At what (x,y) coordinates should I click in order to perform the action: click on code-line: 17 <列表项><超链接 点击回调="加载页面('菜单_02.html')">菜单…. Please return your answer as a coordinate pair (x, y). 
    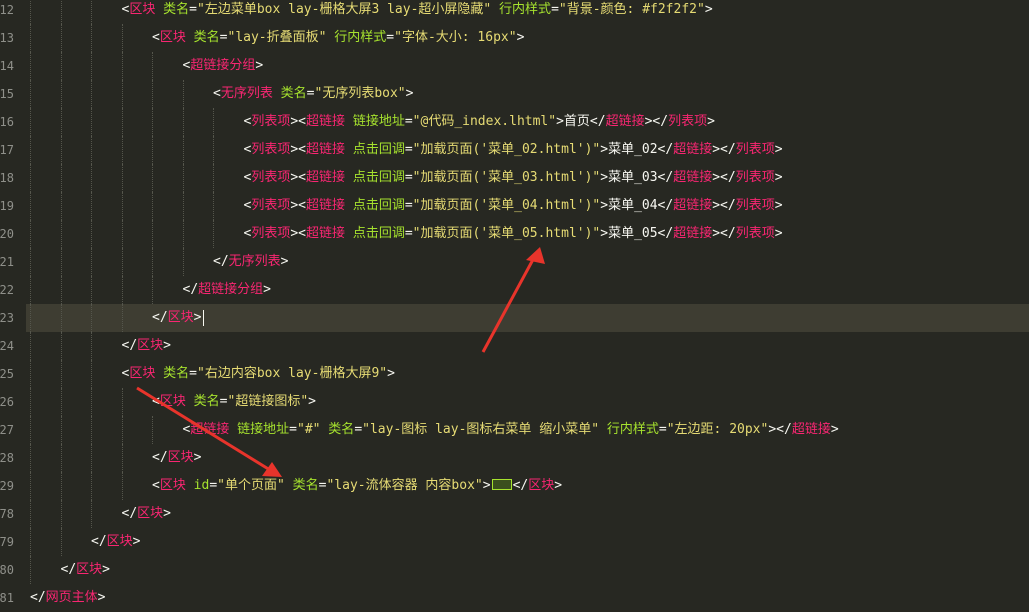
    Looking at the image, I should click on (514, 150).